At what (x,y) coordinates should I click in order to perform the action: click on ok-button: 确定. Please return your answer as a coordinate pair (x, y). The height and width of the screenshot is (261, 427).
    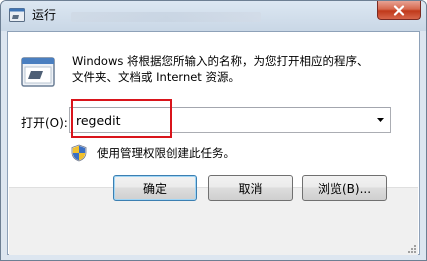
    Looking at the image, I should click on (155, 188).